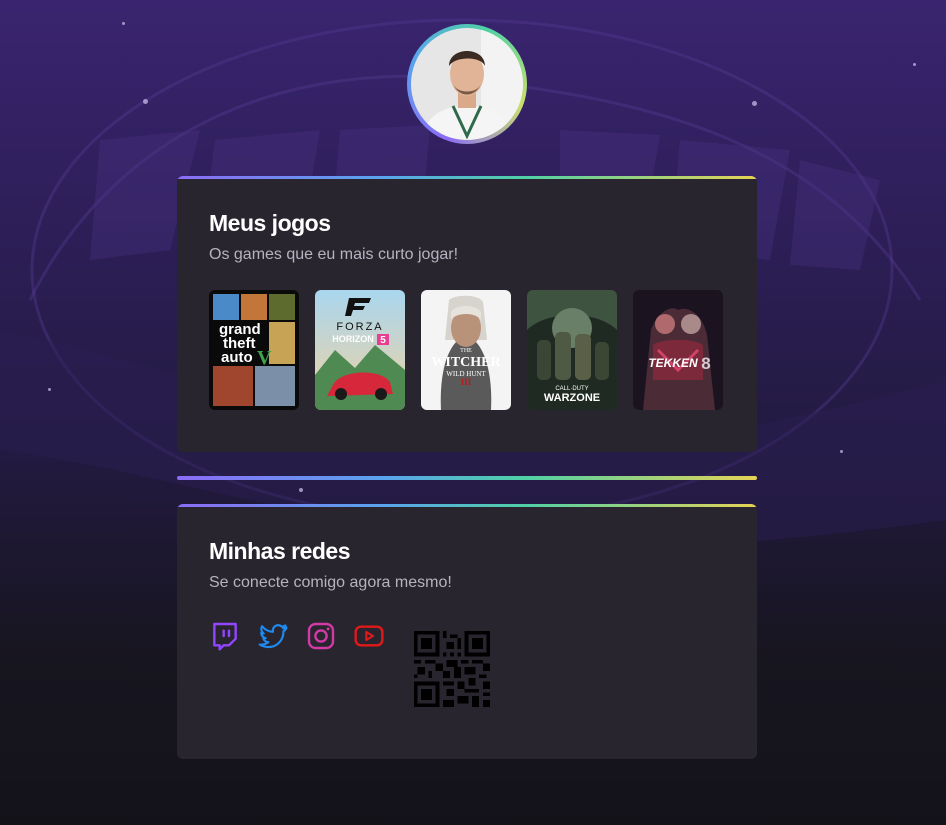 Image resolution: width=946 pixels, height=825 pixels. Describe the element at coordinates (572, 350) in the screenshot. I see `game-cover-warzone: CALL·DUTY WARZONE` at that location.